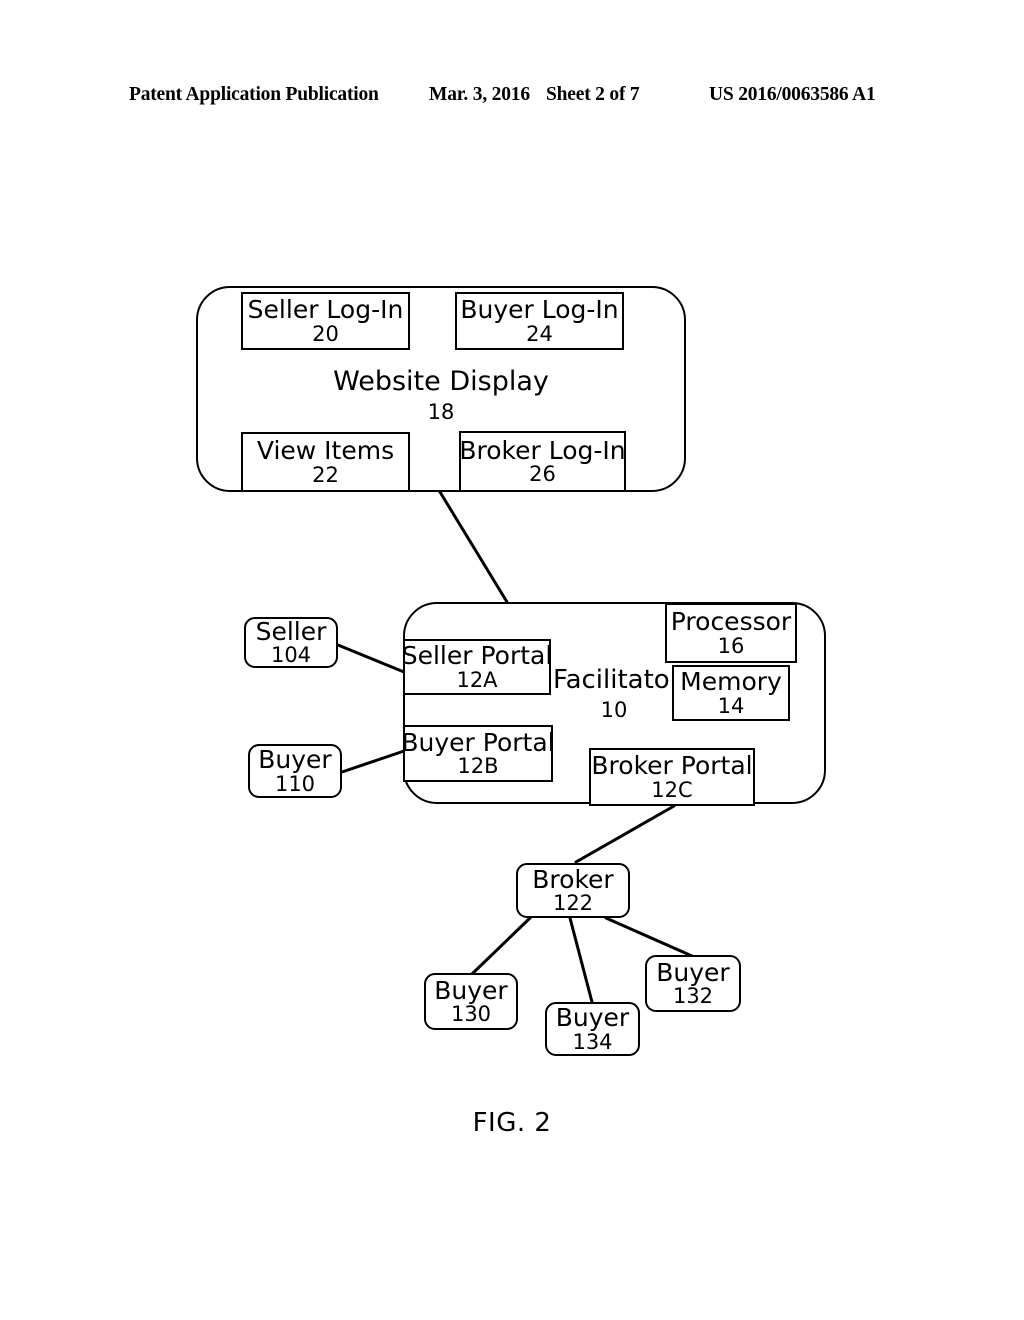  I want to click on node-broker-122-label: Broker, so click(573, 879).